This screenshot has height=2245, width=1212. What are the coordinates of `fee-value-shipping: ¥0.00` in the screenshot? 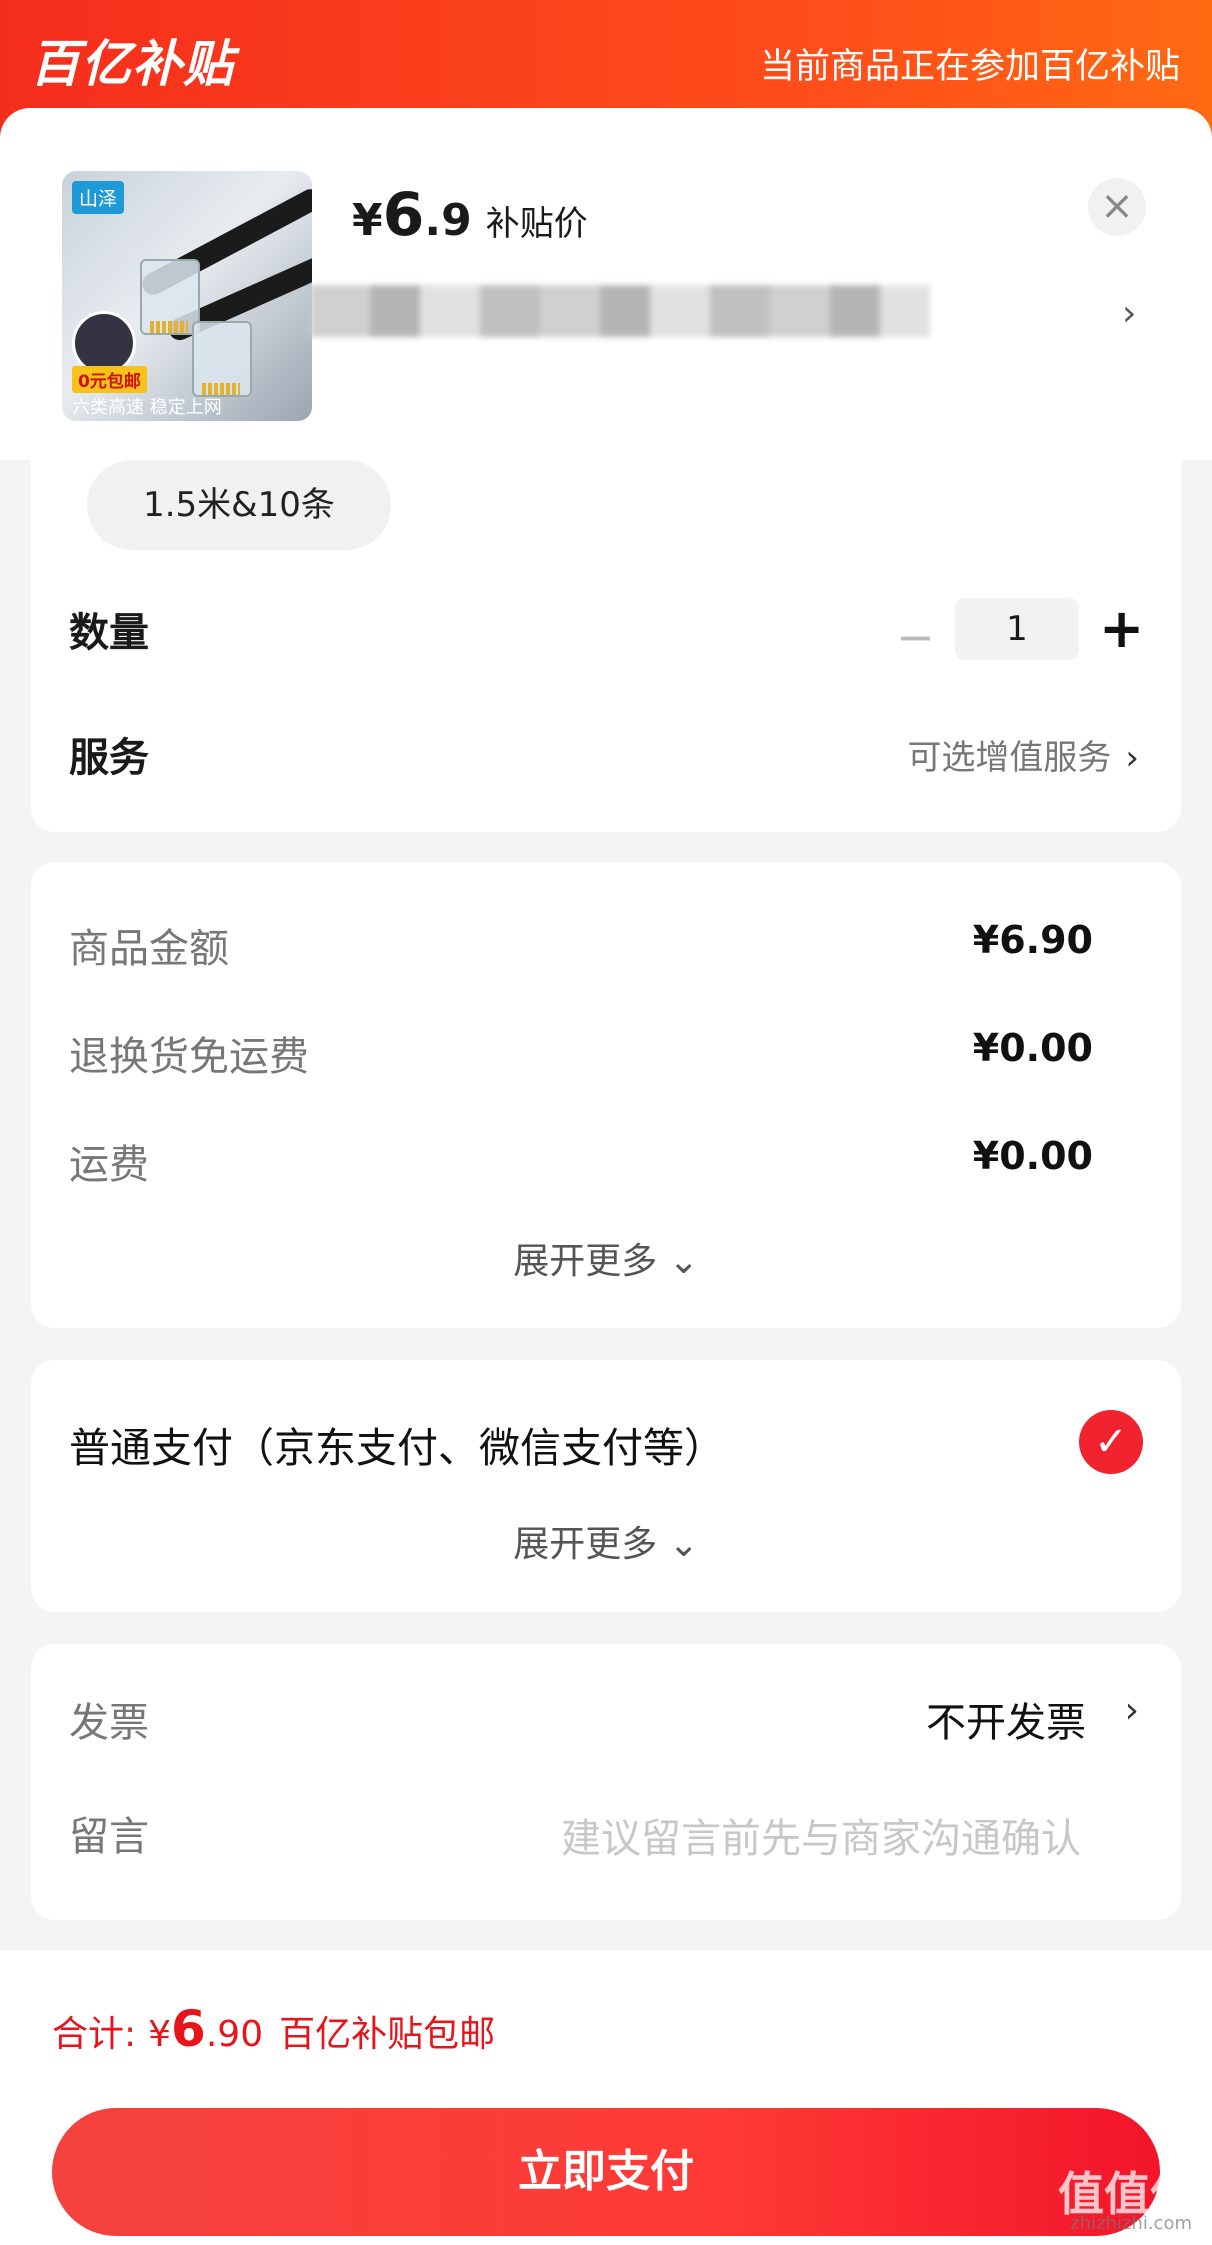 It's located at (1032, 1156).